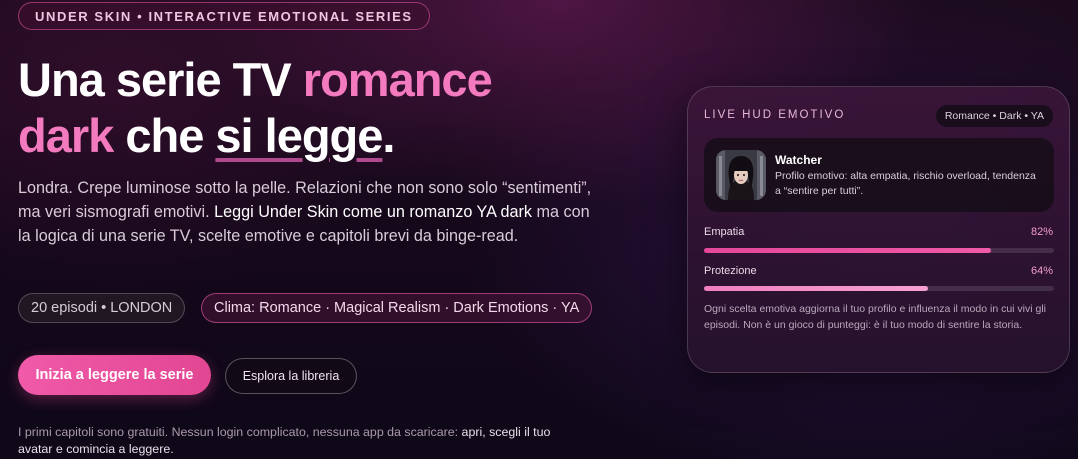 This screenshot has width=1078, height=459. I want to click on avatar, so click(741, 175).